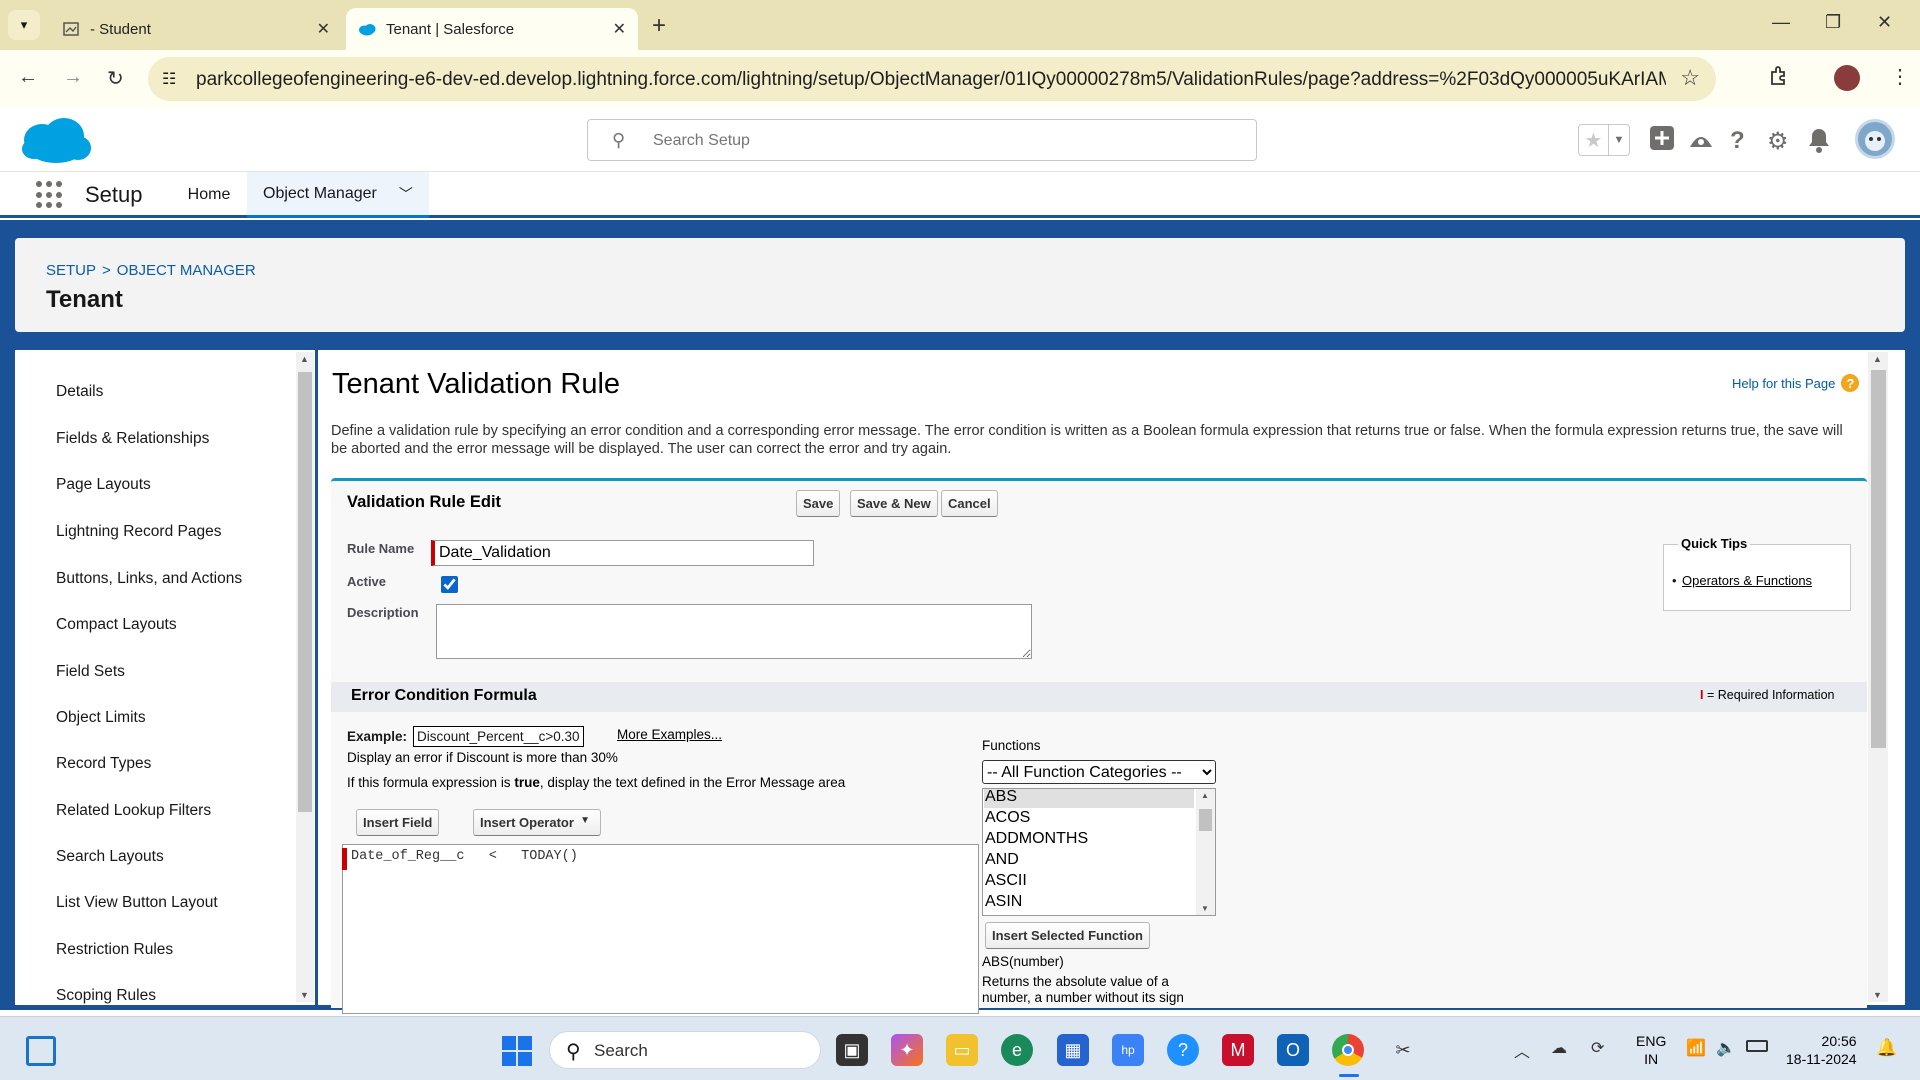 This screenshot has height=1080, width=1920. I want to click on trailhead-icon, so click(1701, 143).